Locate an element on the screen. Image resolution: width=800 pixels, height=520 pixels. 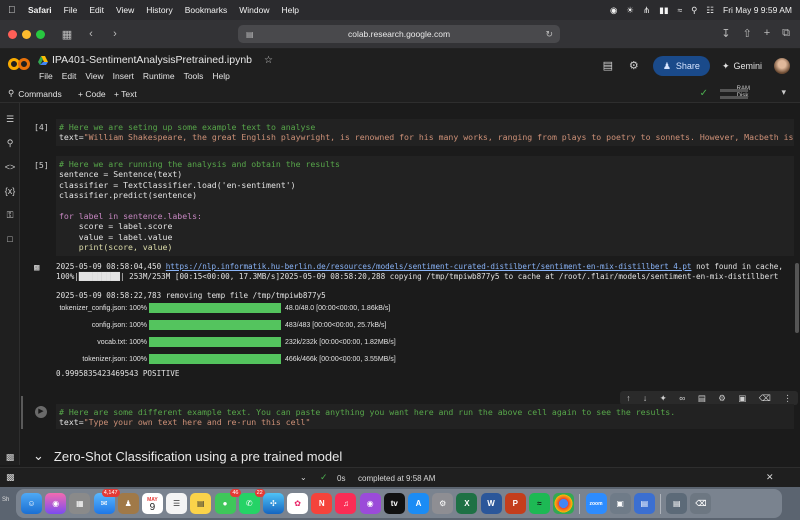
files-folder-icon: □ is located at coordinates (10, 239).